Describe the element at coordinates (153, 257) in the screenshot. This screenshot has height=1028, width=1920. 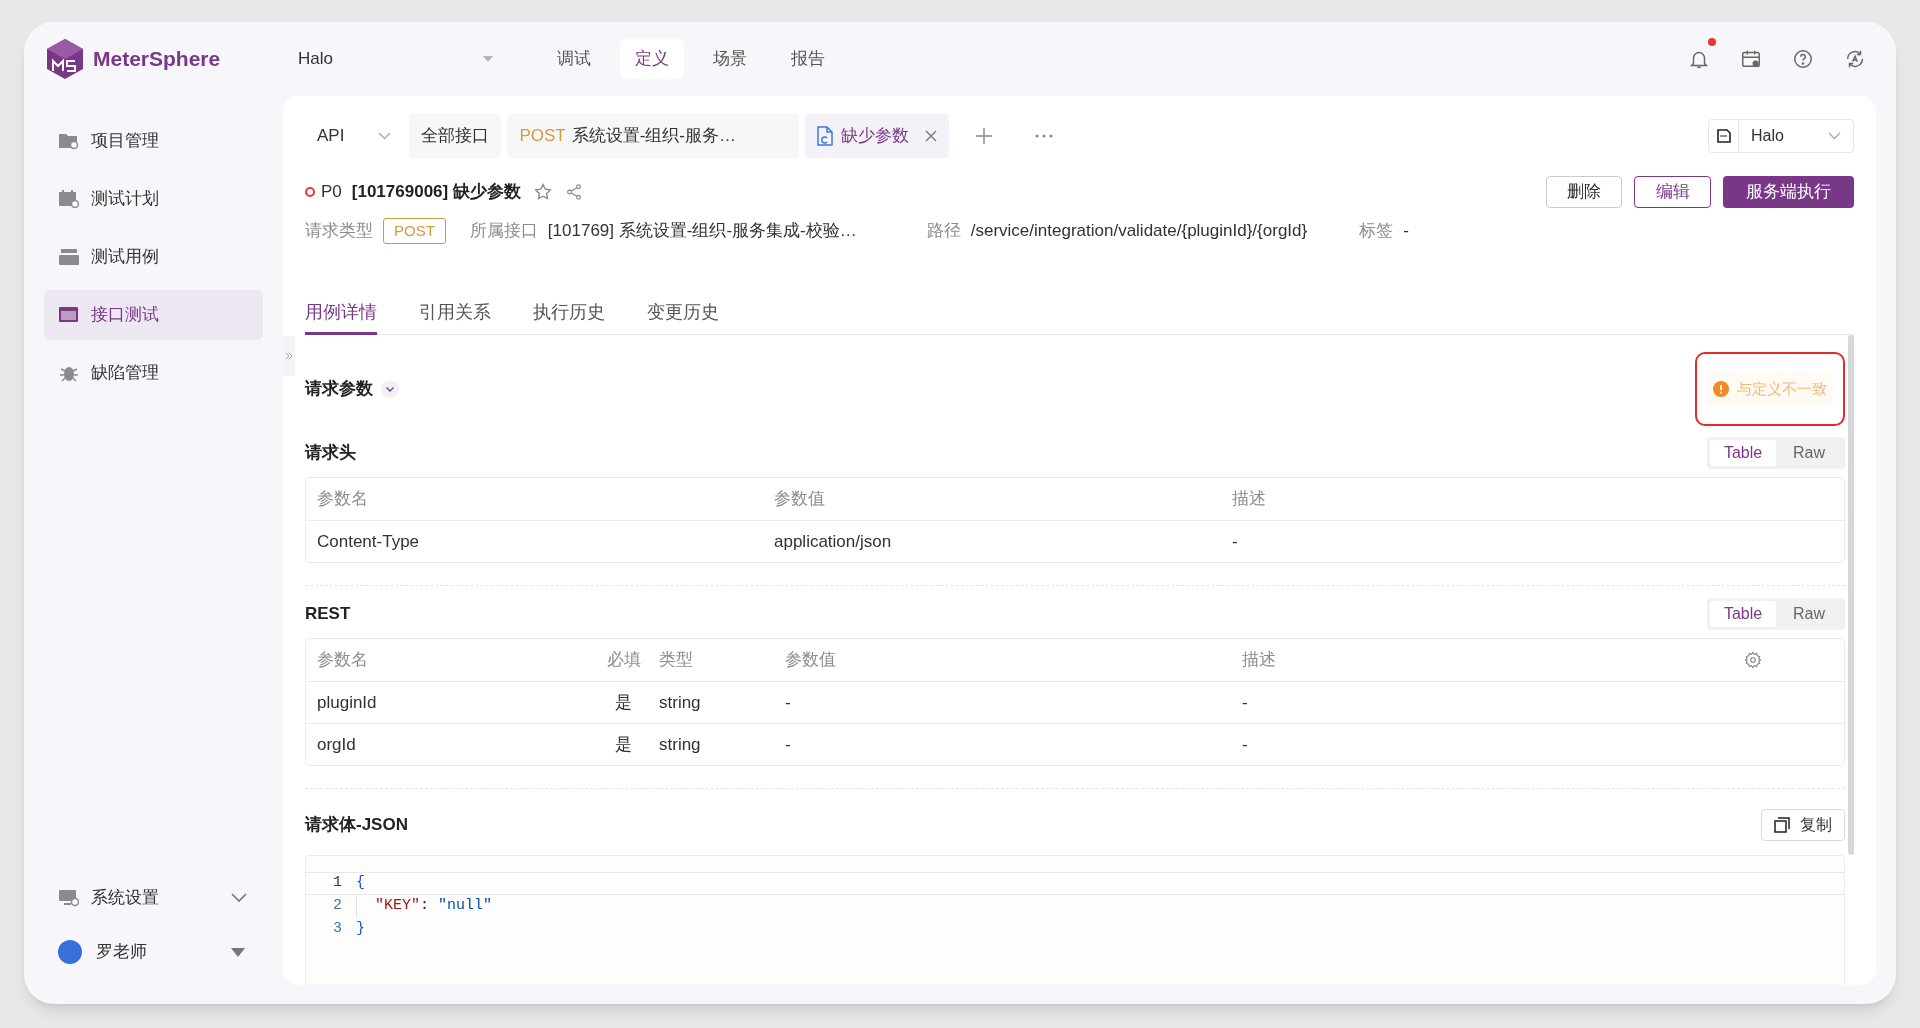
I see `sidebar-item: 测试用例` at that location.